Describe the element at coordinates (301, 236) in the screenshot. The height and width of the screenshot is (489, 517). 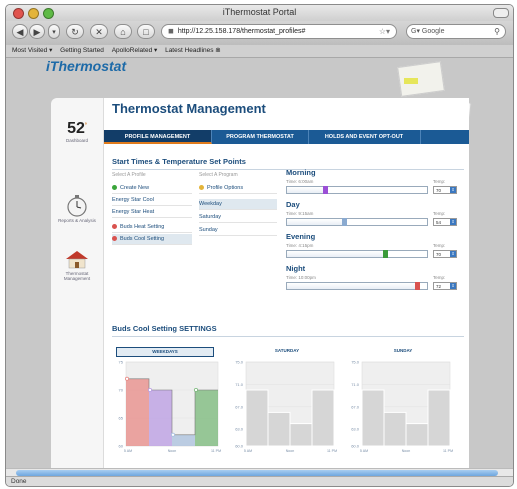
I see `period-title: Evening` at that location.